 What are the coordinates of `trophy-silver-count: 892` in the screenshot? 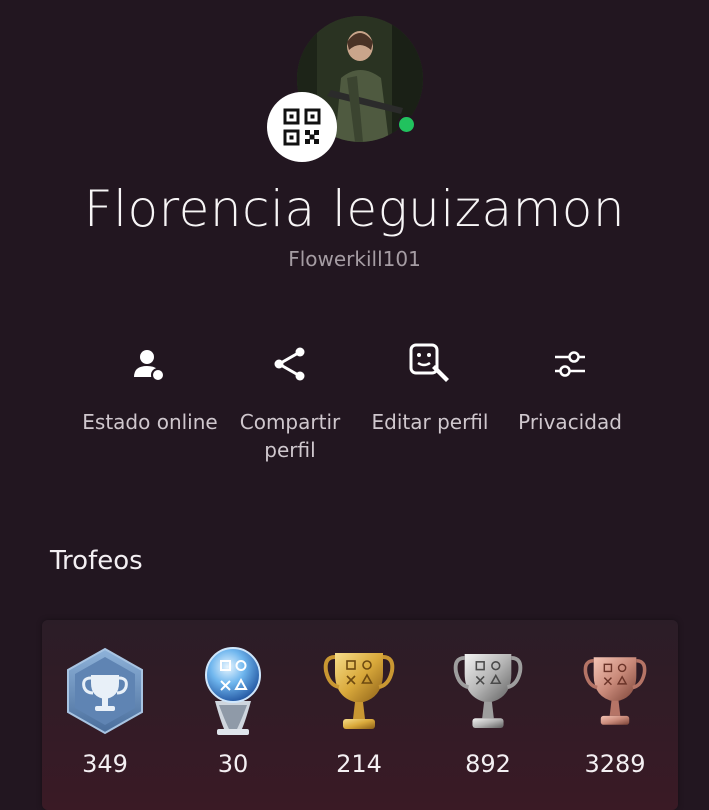 It's located at (488, 764).